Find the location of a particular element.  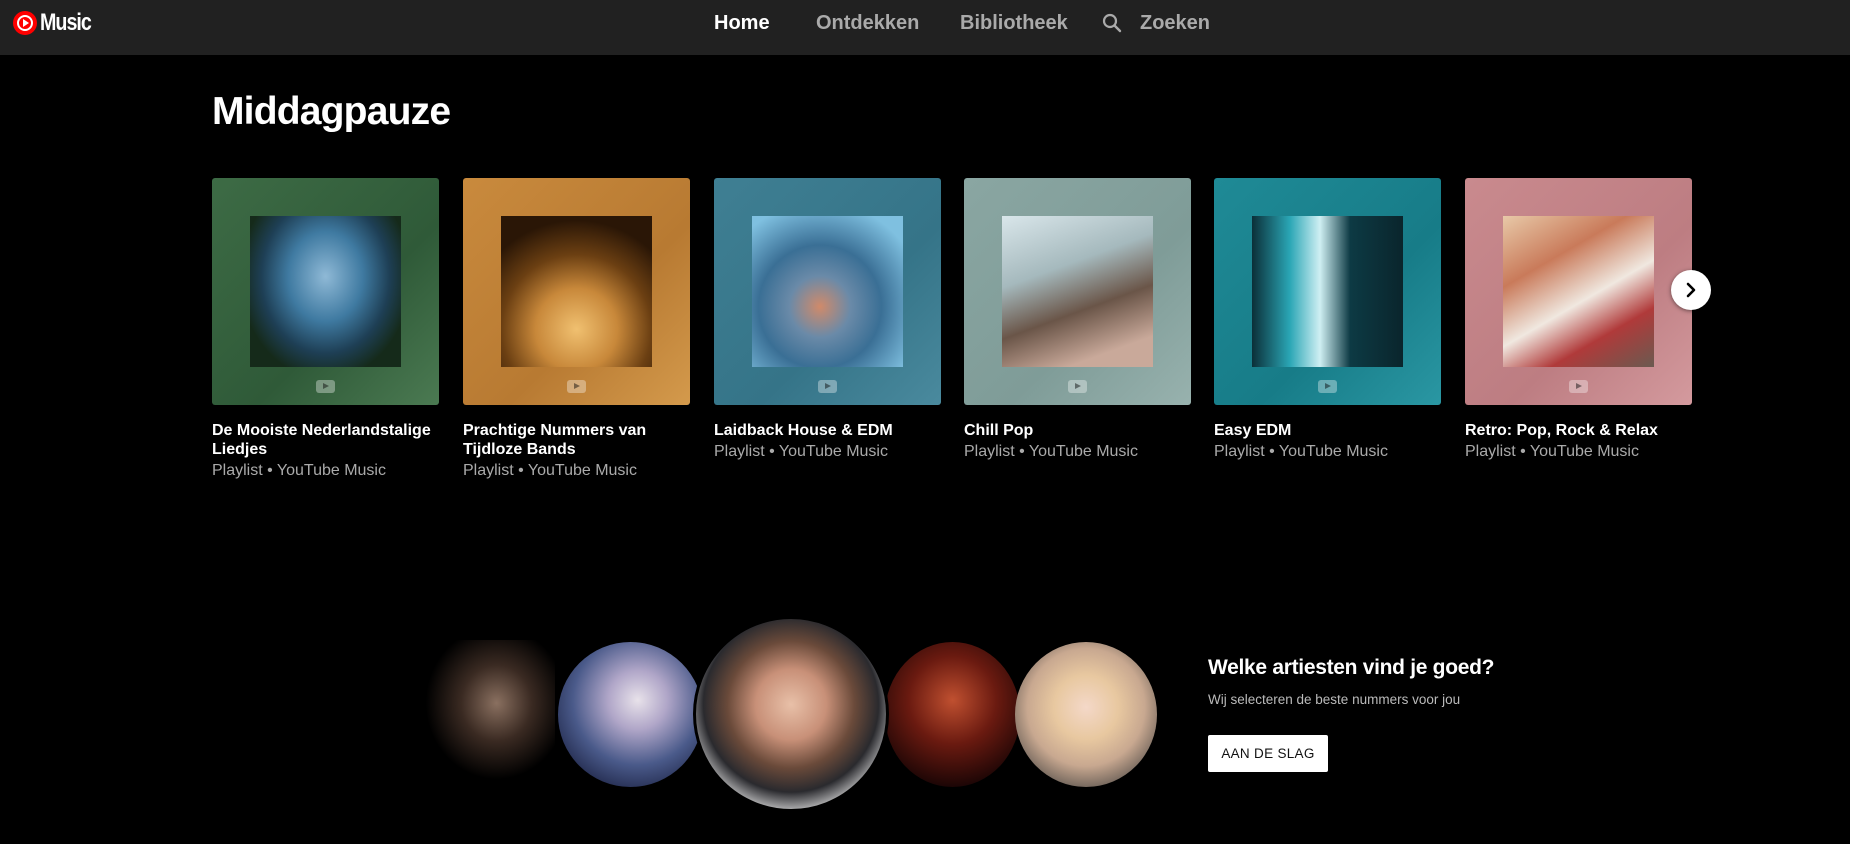

youtube-play-icon is located at coordinates (25, 23).